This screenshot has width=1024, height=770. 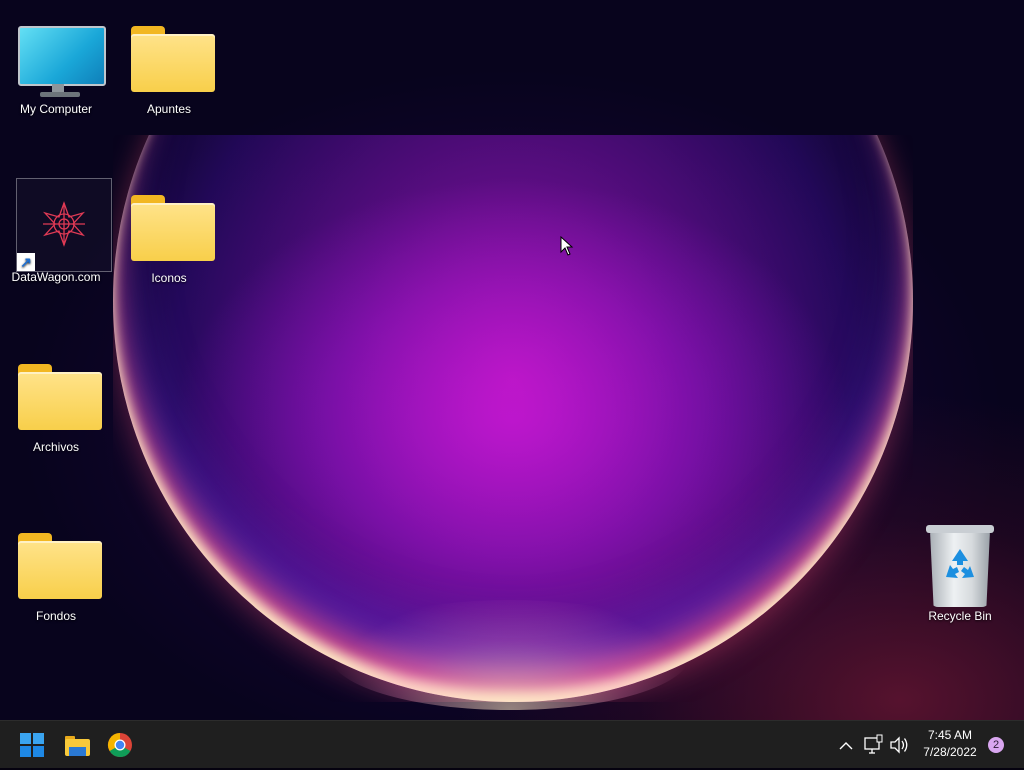 I want to click on desktop-icon-label: Fondos, so click(x=56, y=616).